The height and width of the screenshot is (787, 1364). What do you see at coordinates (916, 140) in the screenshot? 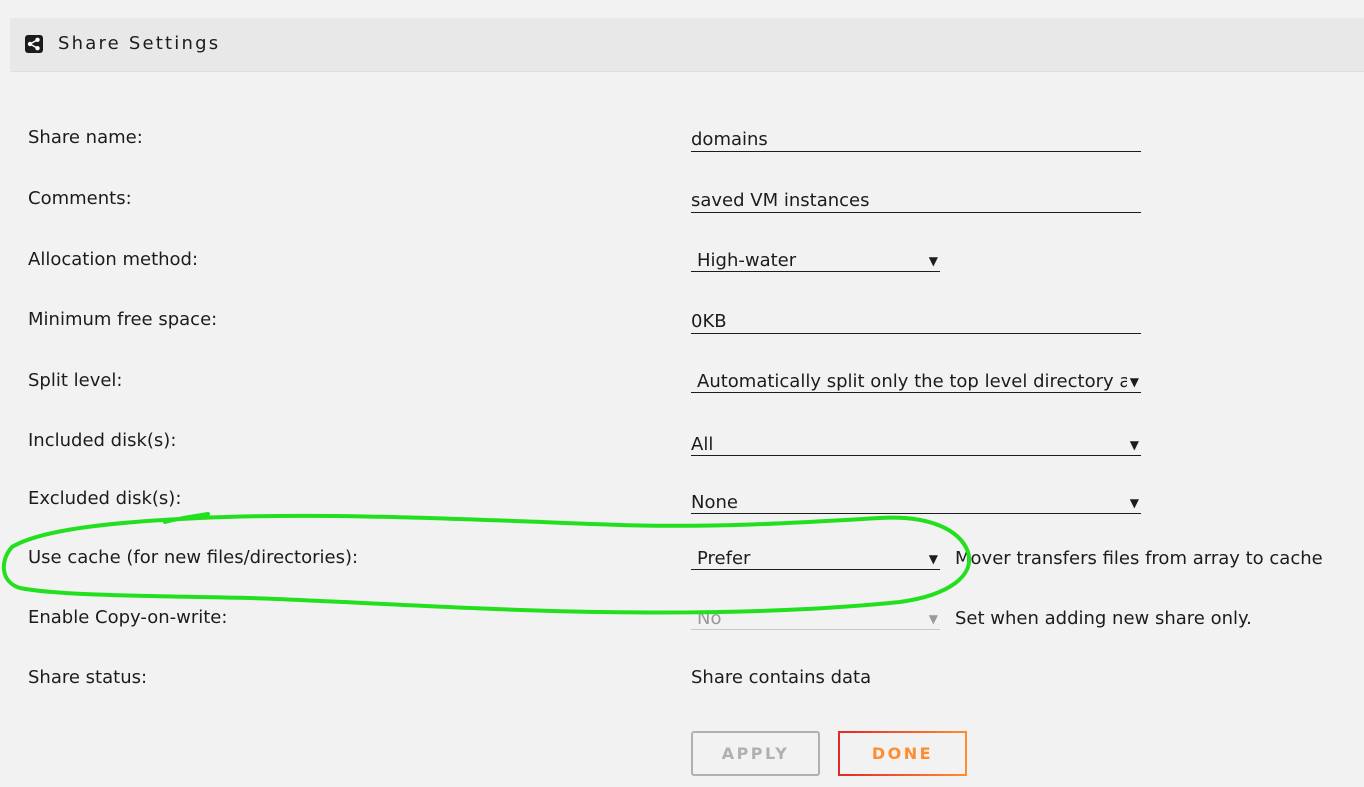
I see `share-name-input: domains` at bounding box center [916, 140].